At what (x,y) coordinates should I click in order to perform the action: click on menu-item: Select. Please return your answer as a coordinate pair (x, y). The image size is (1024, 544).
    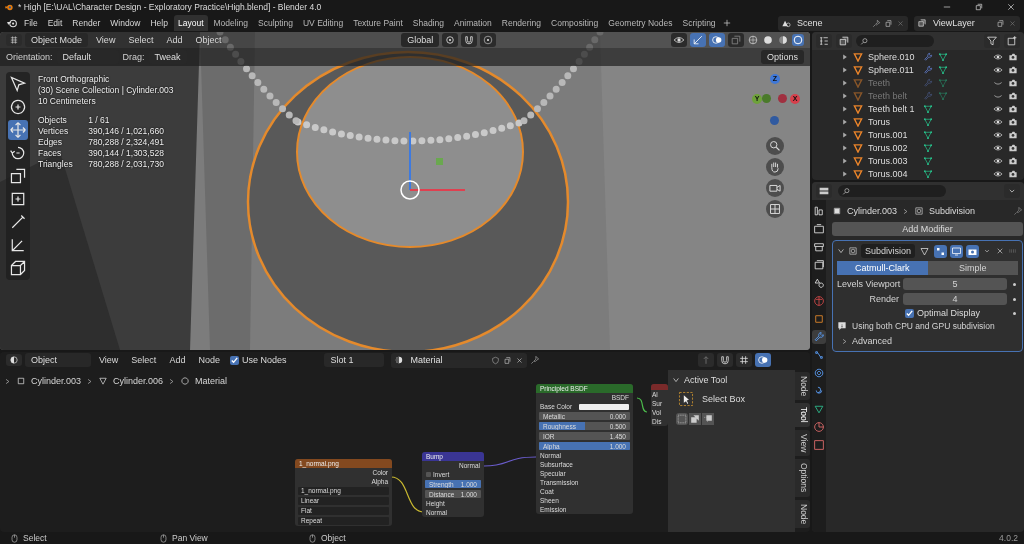
    Looking at the image, I should click on (144, 360).